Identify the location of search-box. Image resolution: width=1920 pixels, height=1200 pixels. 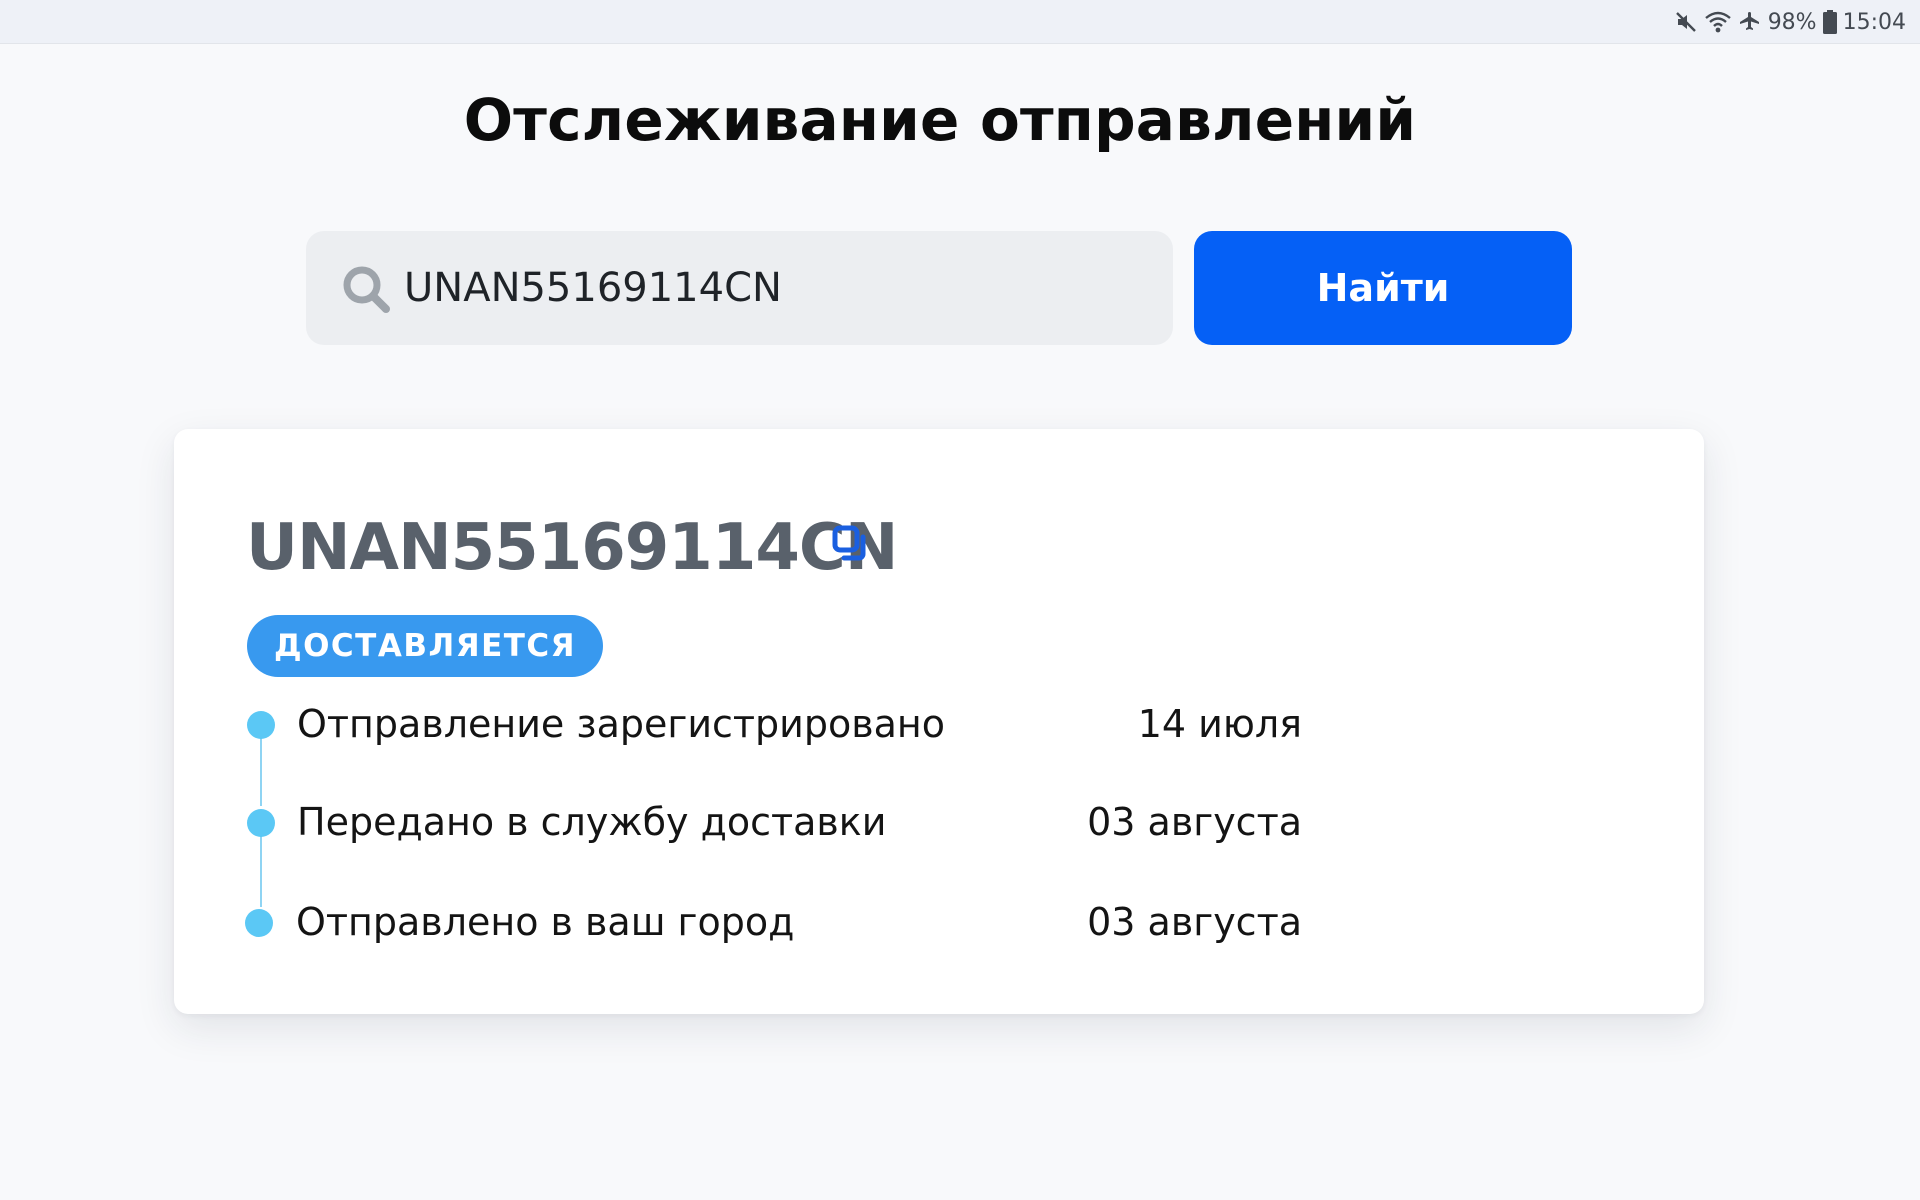
(739, 288).